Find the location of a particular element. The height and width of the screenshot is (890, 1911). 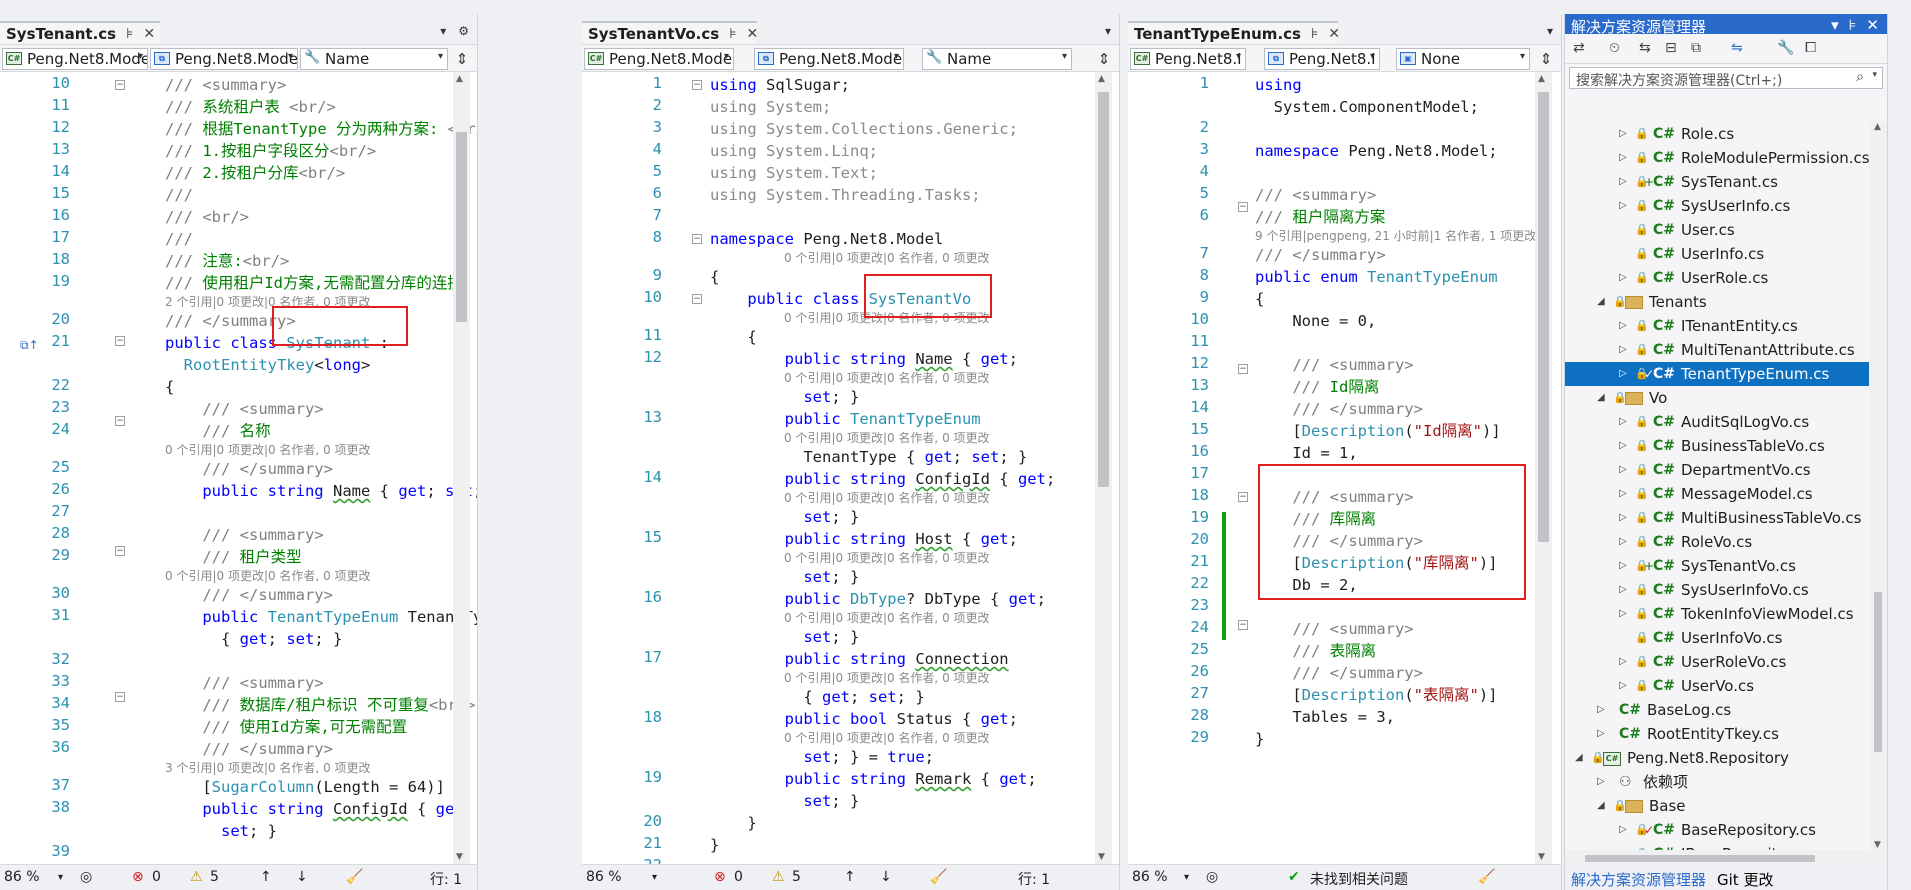

tree-item: 🔒 C# User.cs is located at coordinates (1717, 230).